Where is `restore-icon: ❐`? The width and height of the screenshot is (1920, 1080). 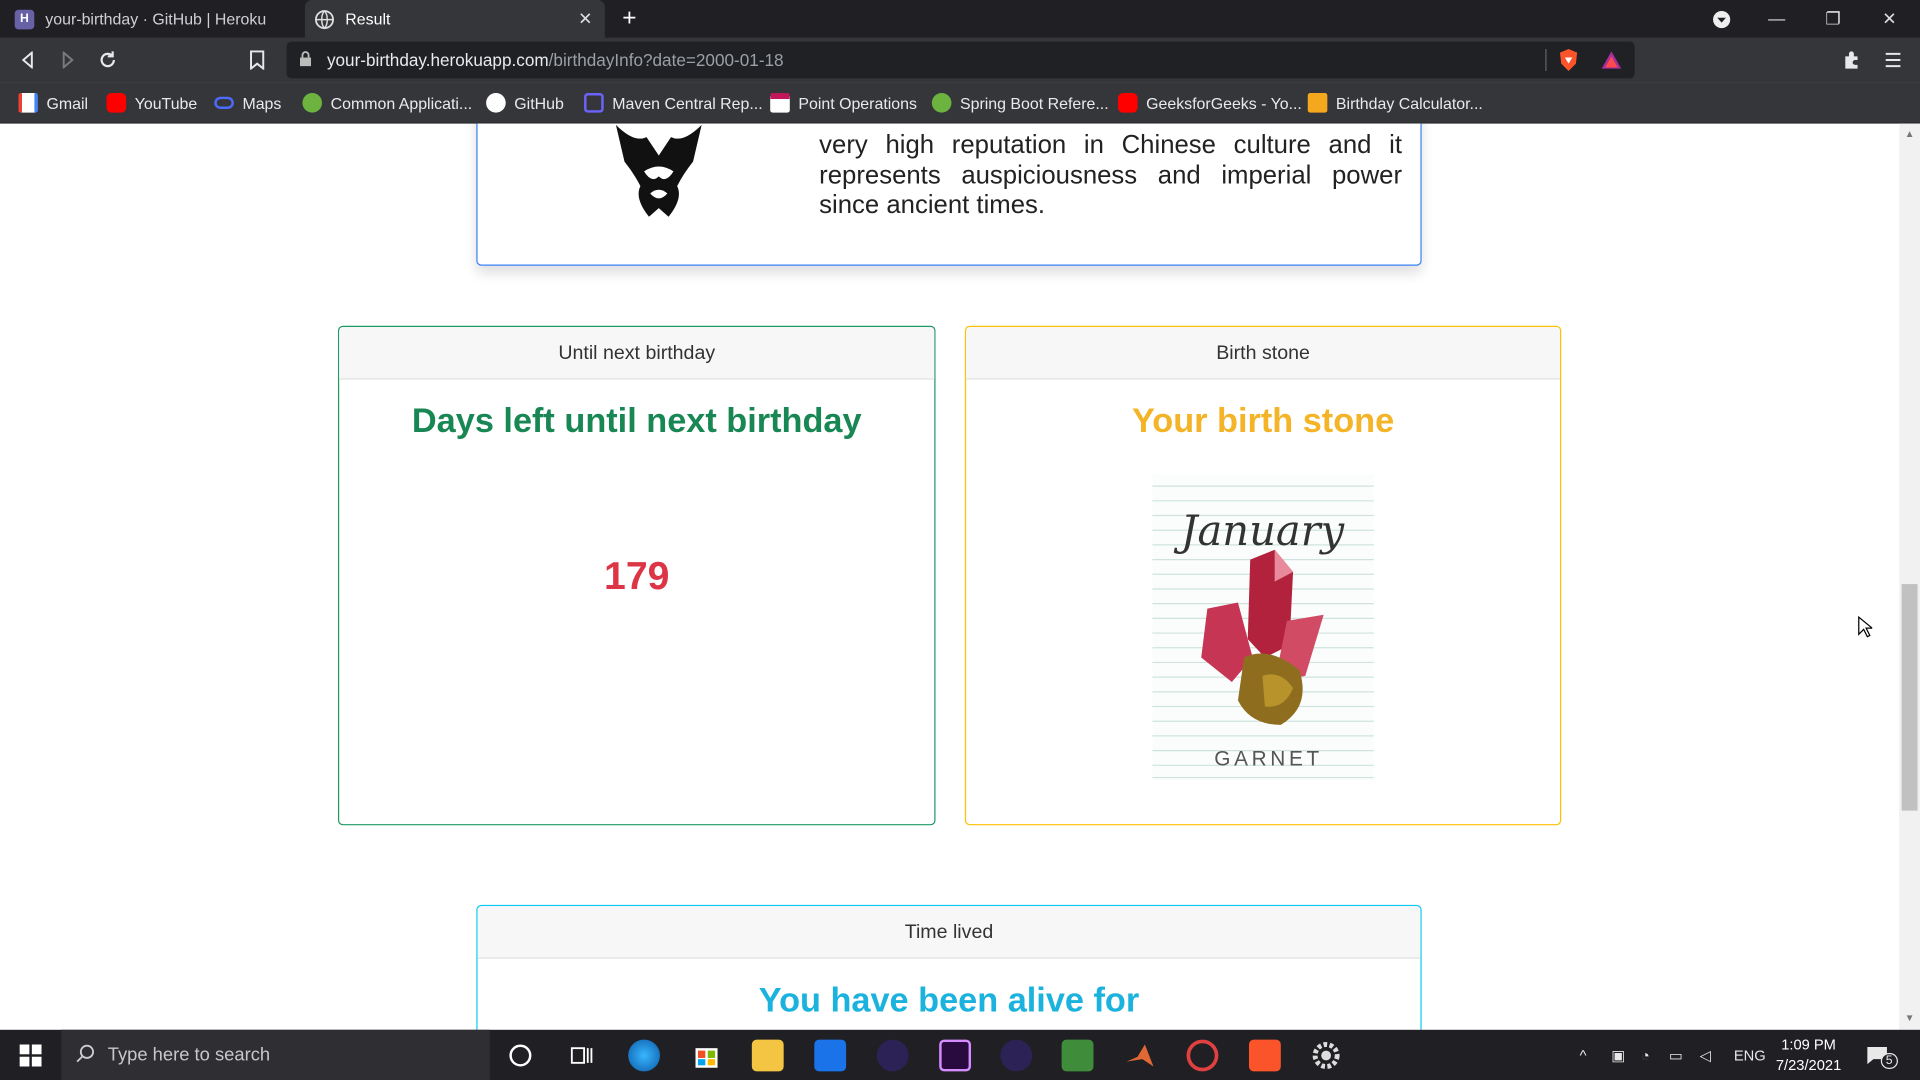
restore-icon: ❐ is located at coordinates (1833, 19).